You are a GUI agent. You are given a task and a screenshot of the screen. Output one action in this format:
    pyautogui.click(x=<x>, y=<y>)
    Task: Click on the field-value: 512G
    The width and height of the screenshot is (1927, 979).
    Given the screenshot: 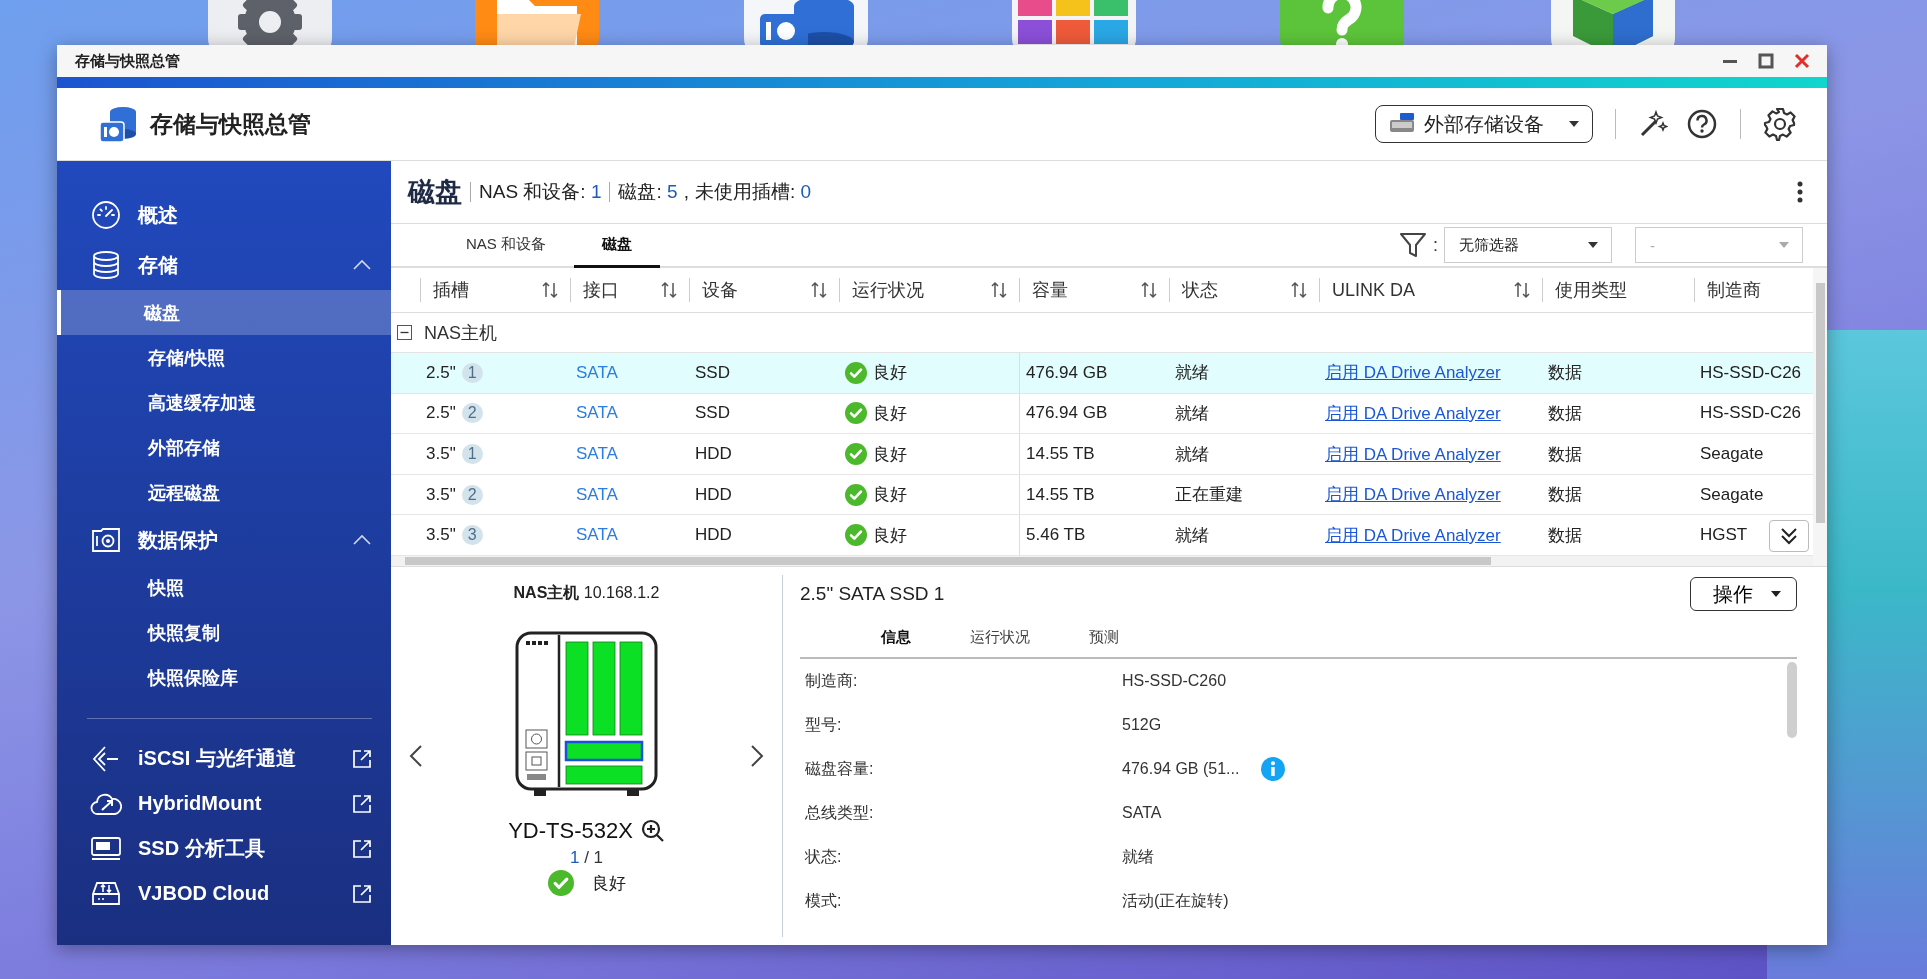 What is the action you would take?
    pyautogui.click(x=1142, y=725)
    